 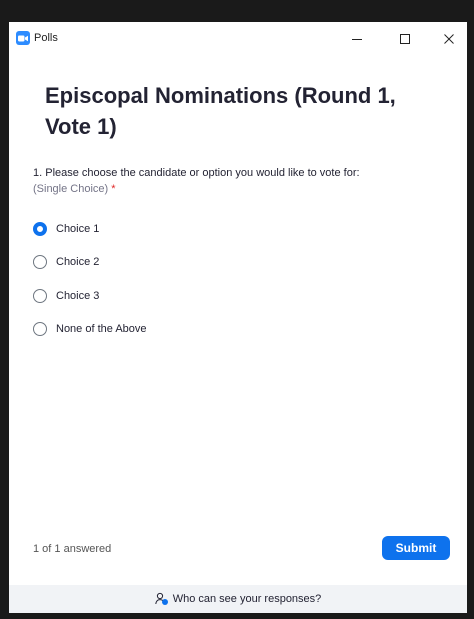 I want to click on option-label: Choice 2, so click(x=78, y=262).